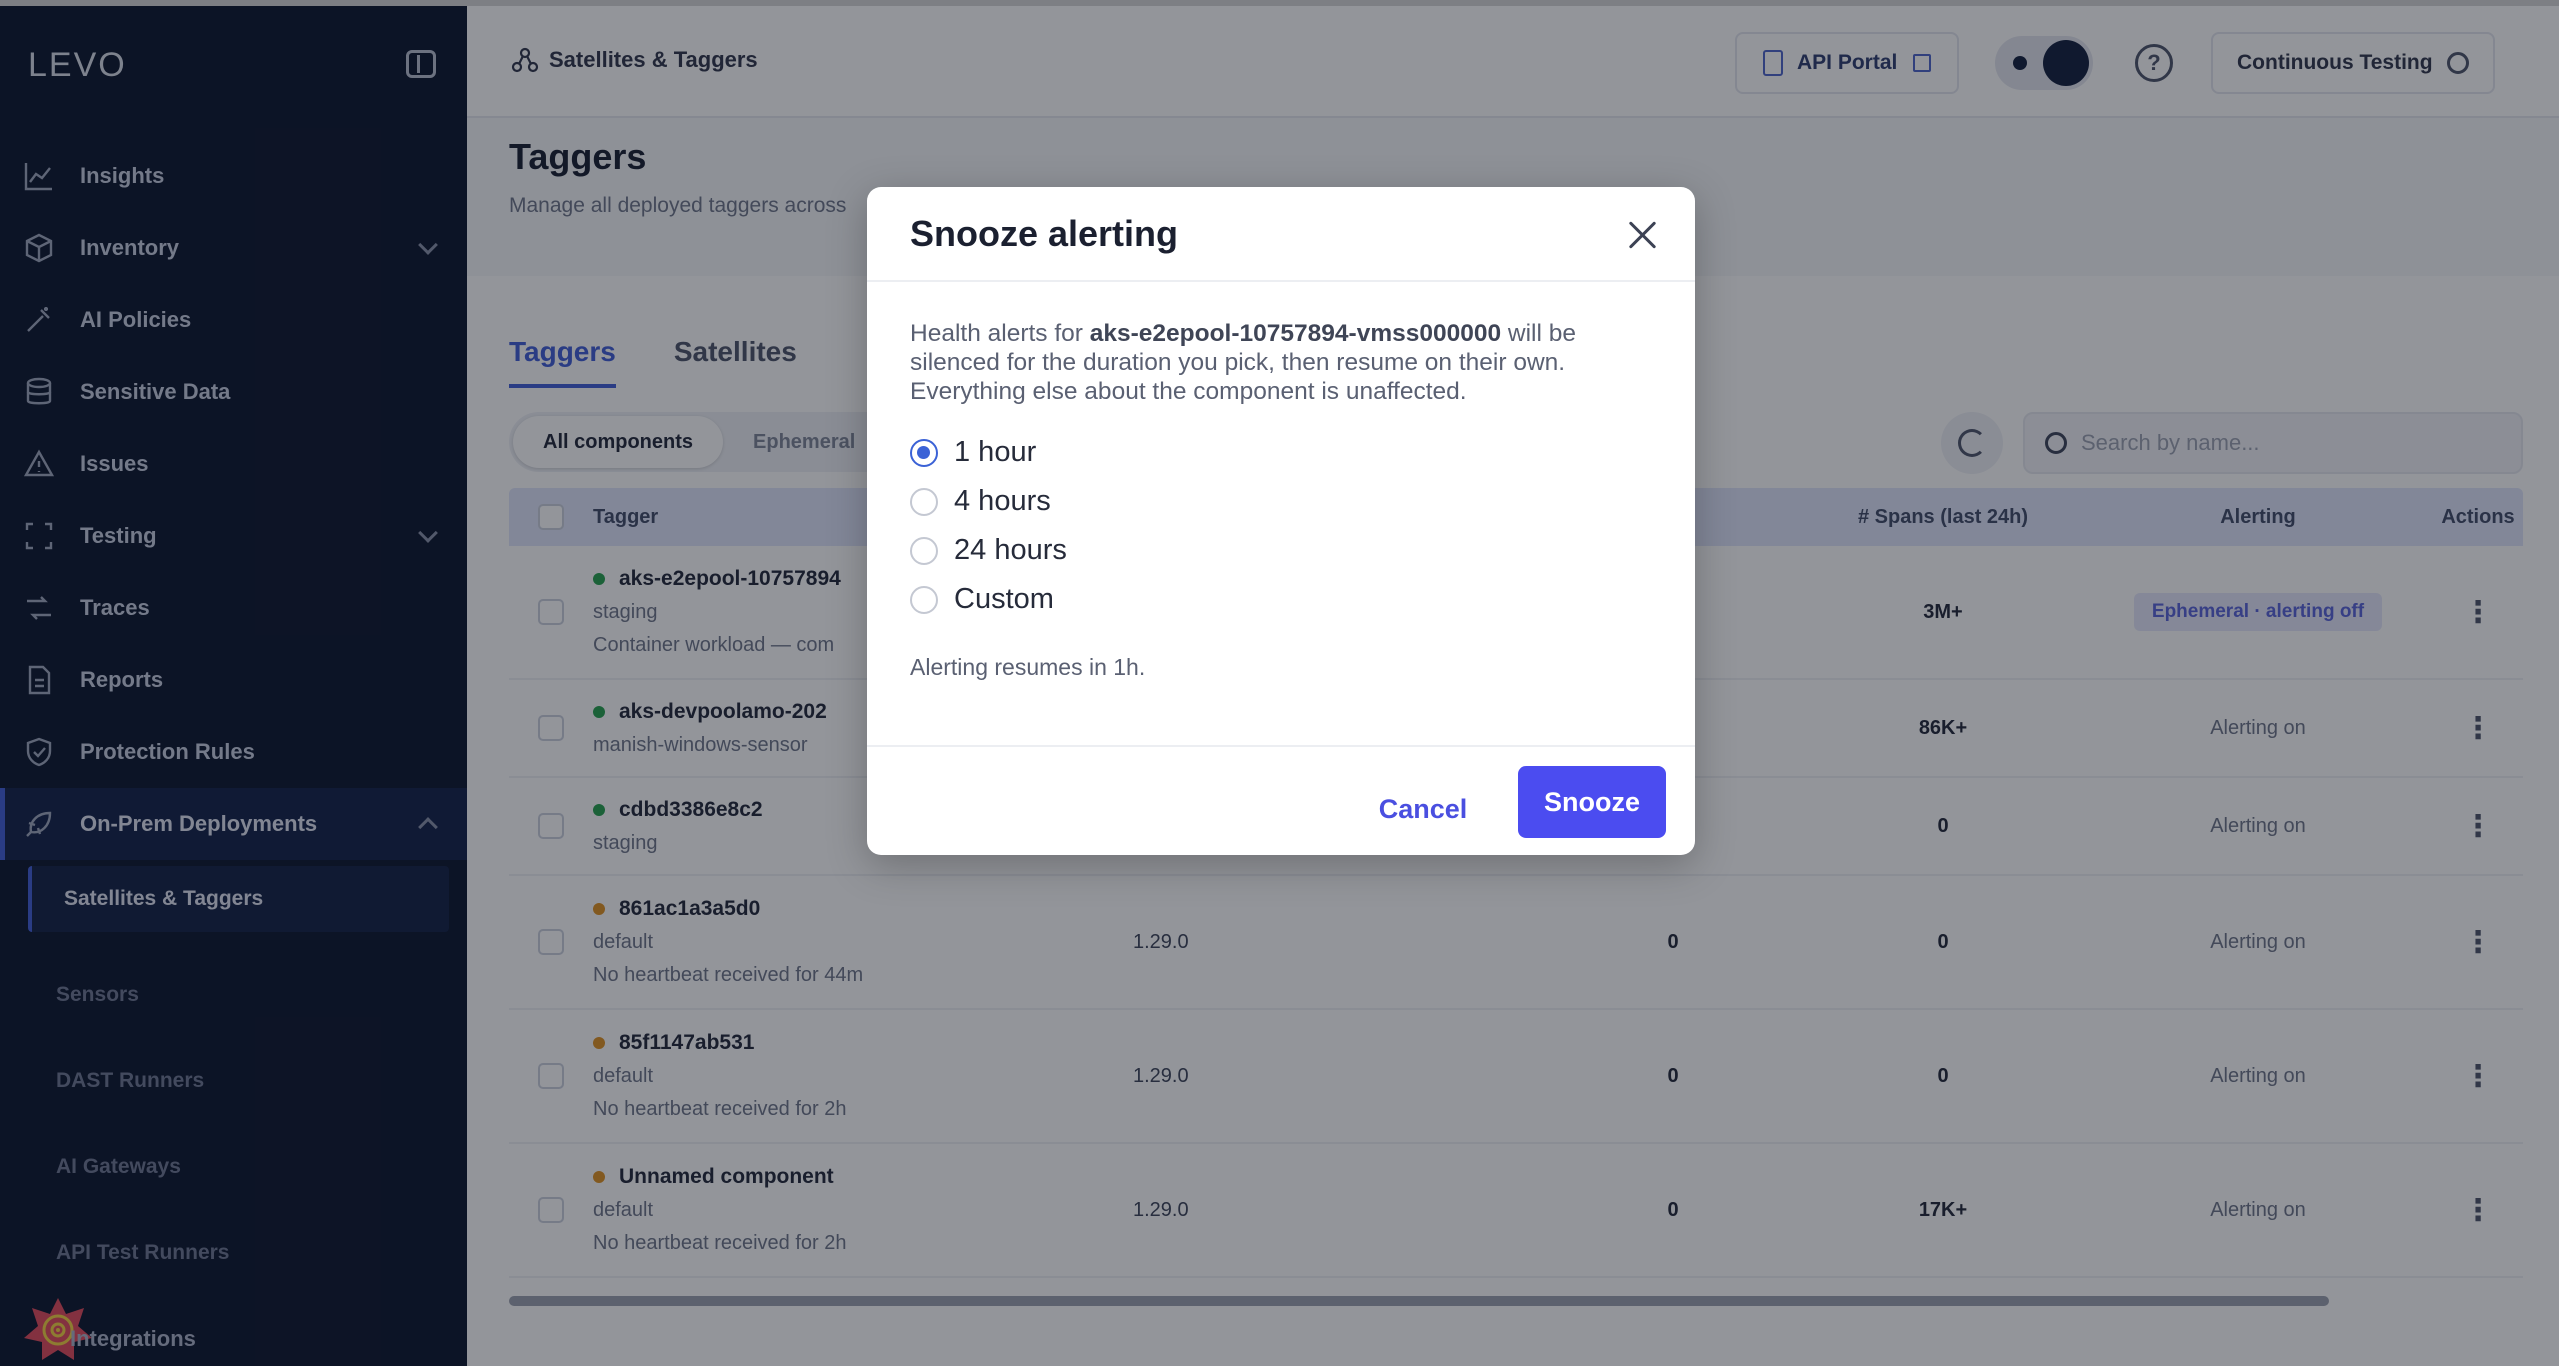  What do you see at coordinates (1281, 452) in the screenshot?
I see `duration-option-1-hour: 1 hour` at bounding box center [1281, 452].